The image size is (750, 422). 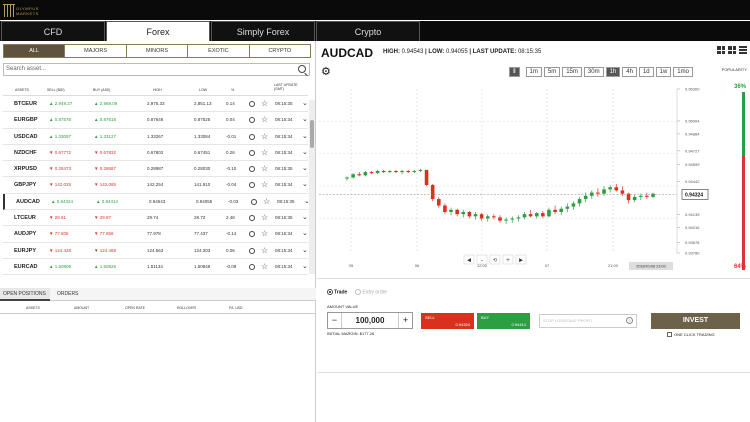 What do you see at coordinates (629, 320) in the screenshot?
I see `help-icon: ?` at bounding box center [629, 320].